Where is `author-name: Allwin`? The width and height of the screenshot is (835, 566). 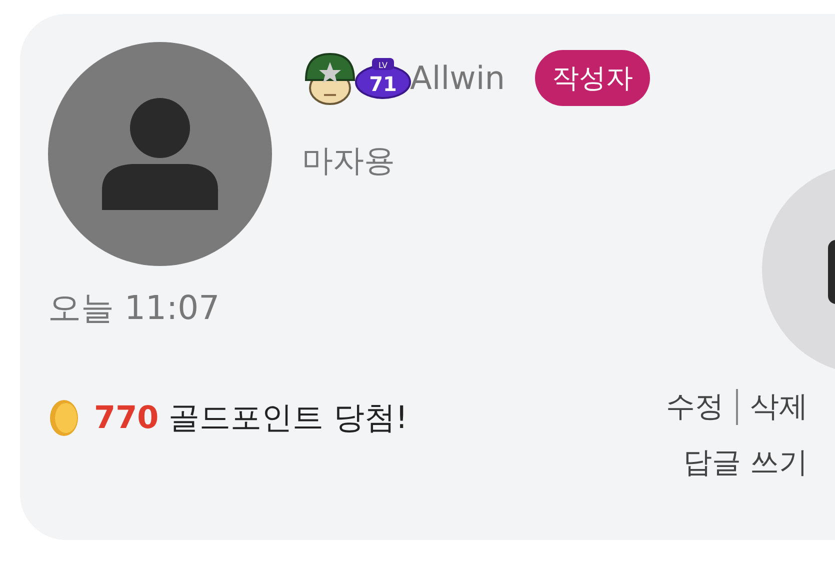 author-name: Allwin is located at coordinates (458, 78).